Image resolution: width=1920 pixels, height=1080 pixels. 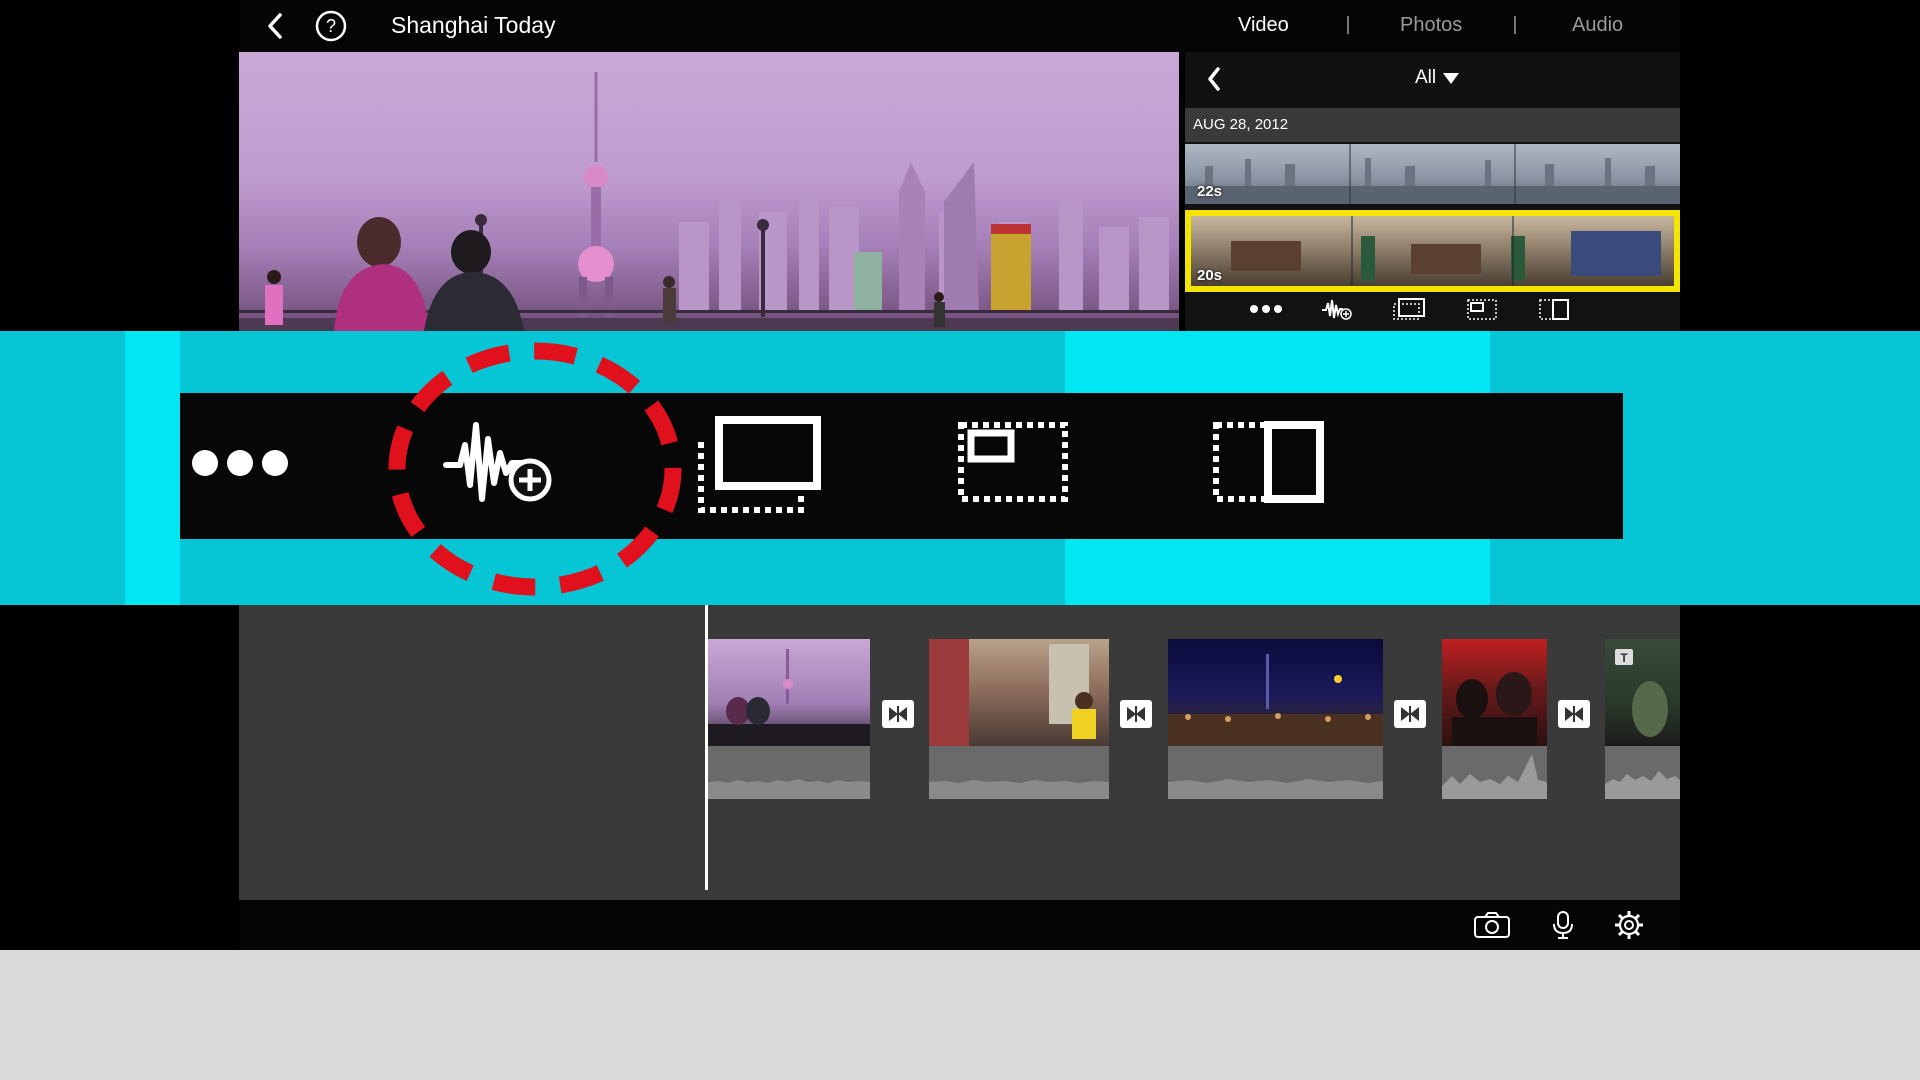 I want to click on clip-duration: 20s, so click(x=1210, y=275).